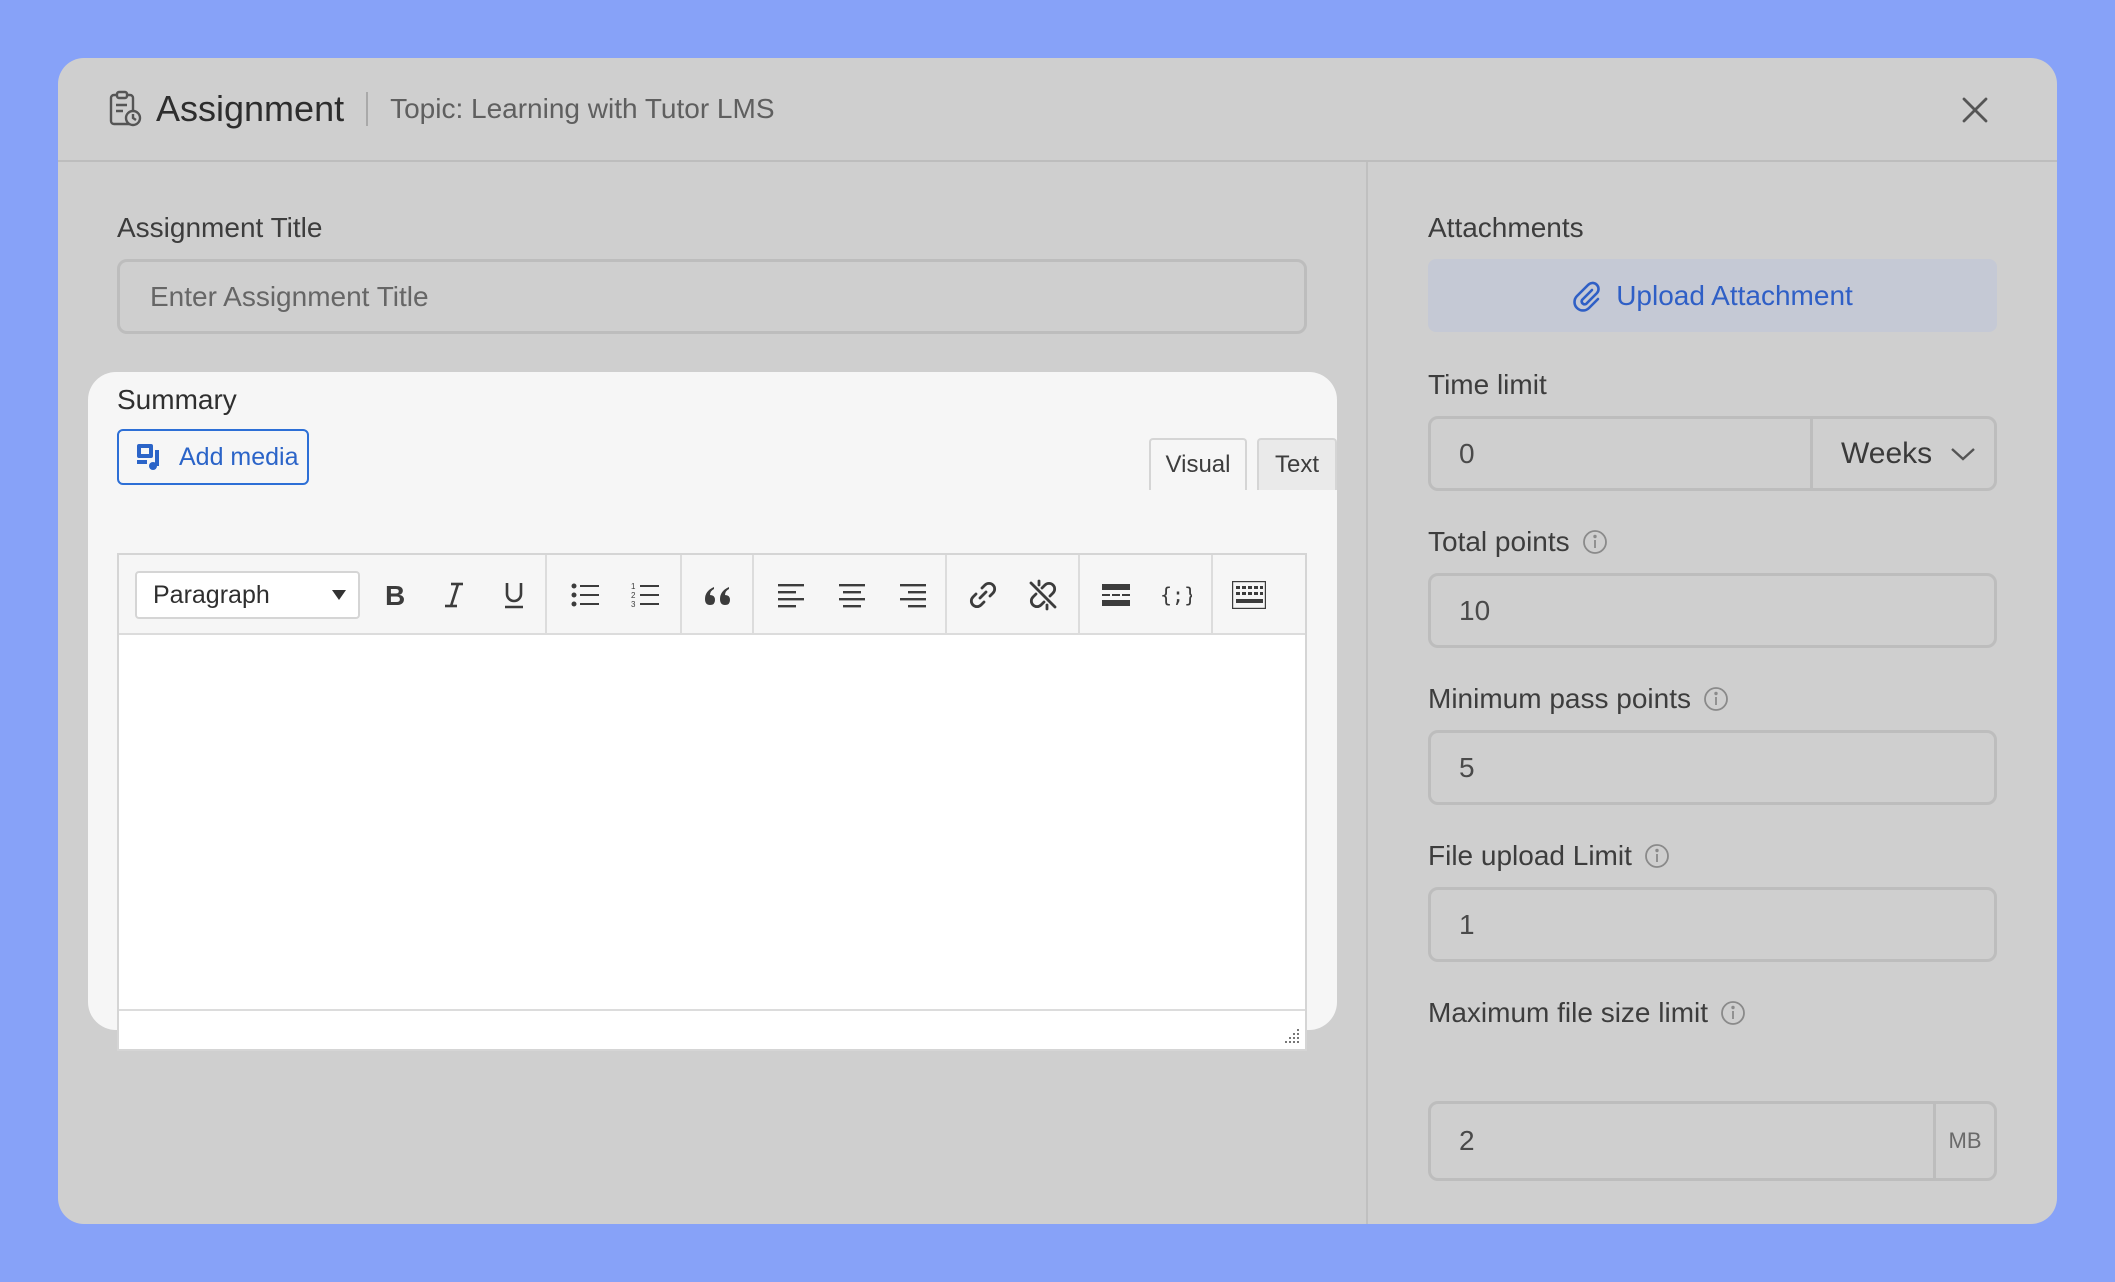 The image size is (2115, 1282). I want to click on column-divider, so click(1367, 693).